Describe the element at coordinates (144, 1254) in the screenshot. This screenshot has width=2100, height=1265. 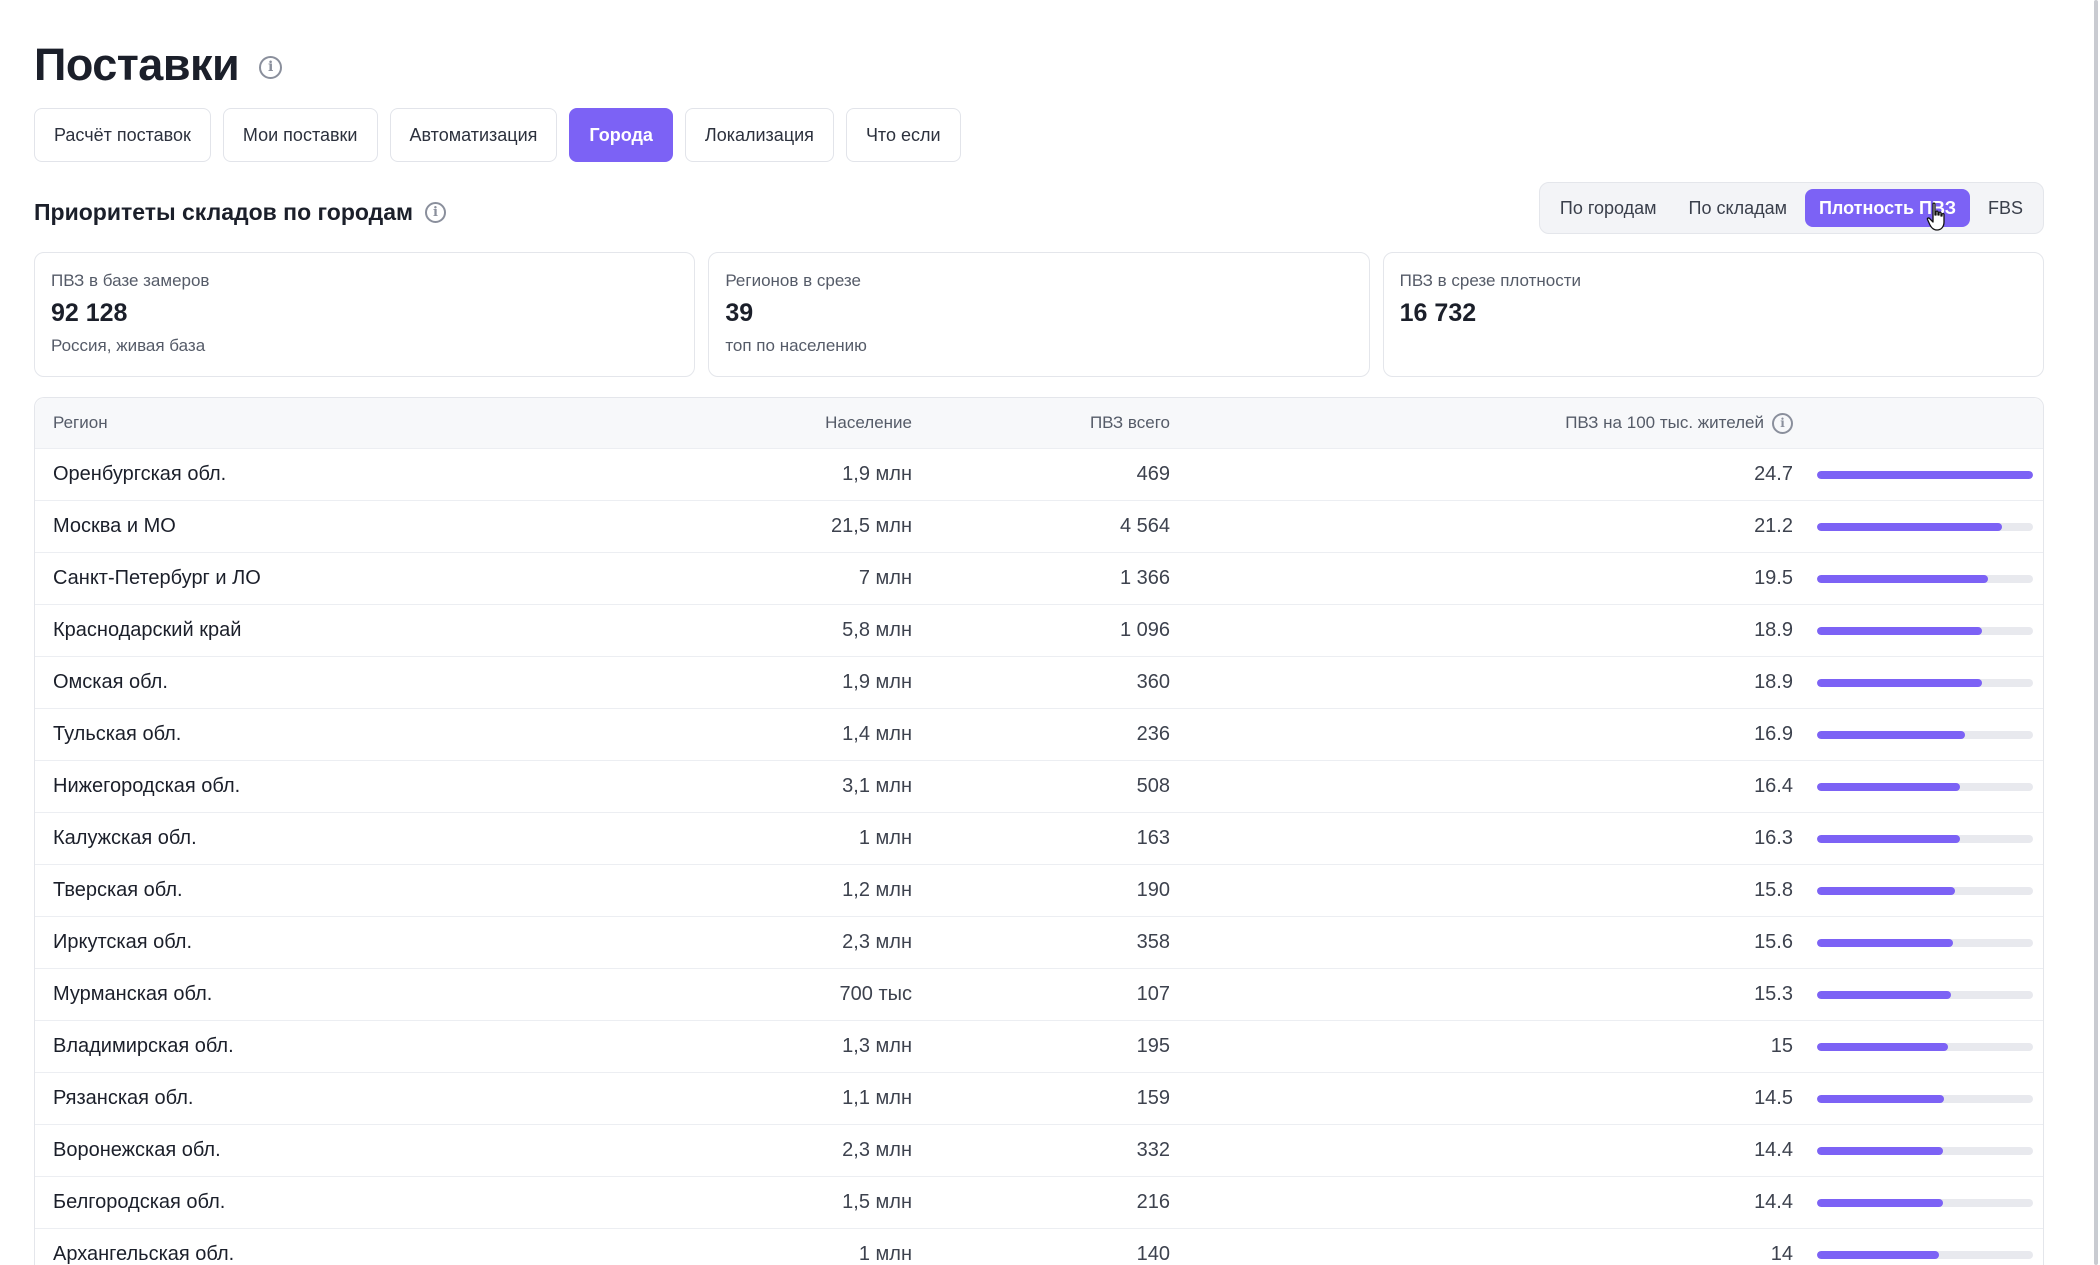
I see `region-cell: Архангельская обл.` at that location.